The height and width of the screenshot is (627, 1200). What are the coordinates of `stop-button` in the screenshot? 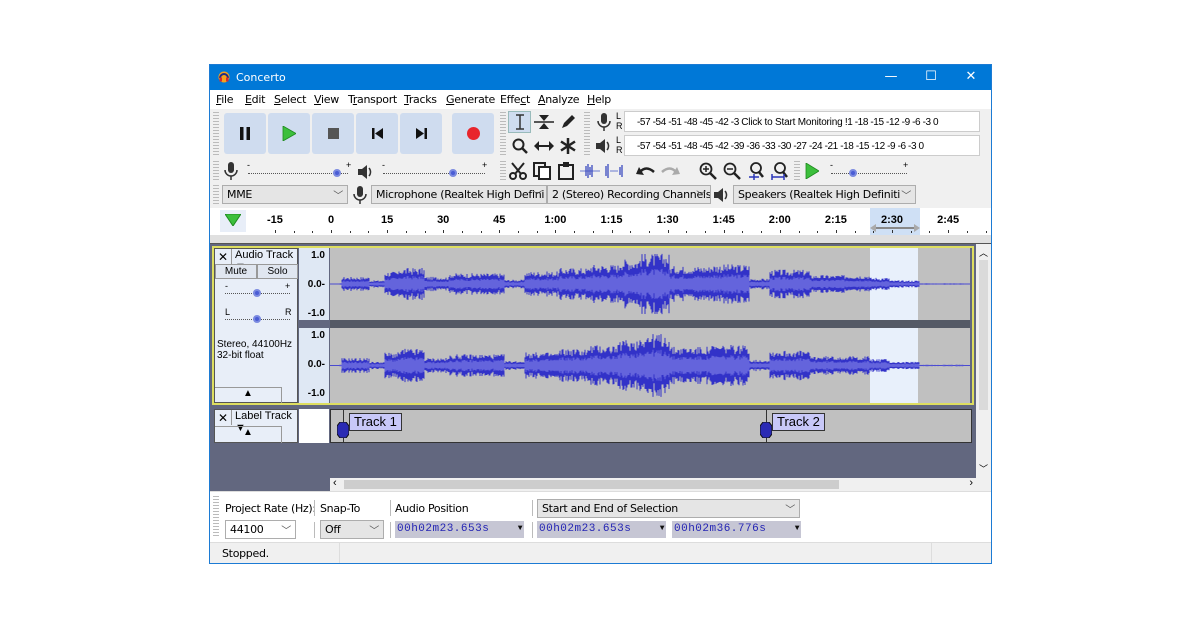 It's located at (333, 133).